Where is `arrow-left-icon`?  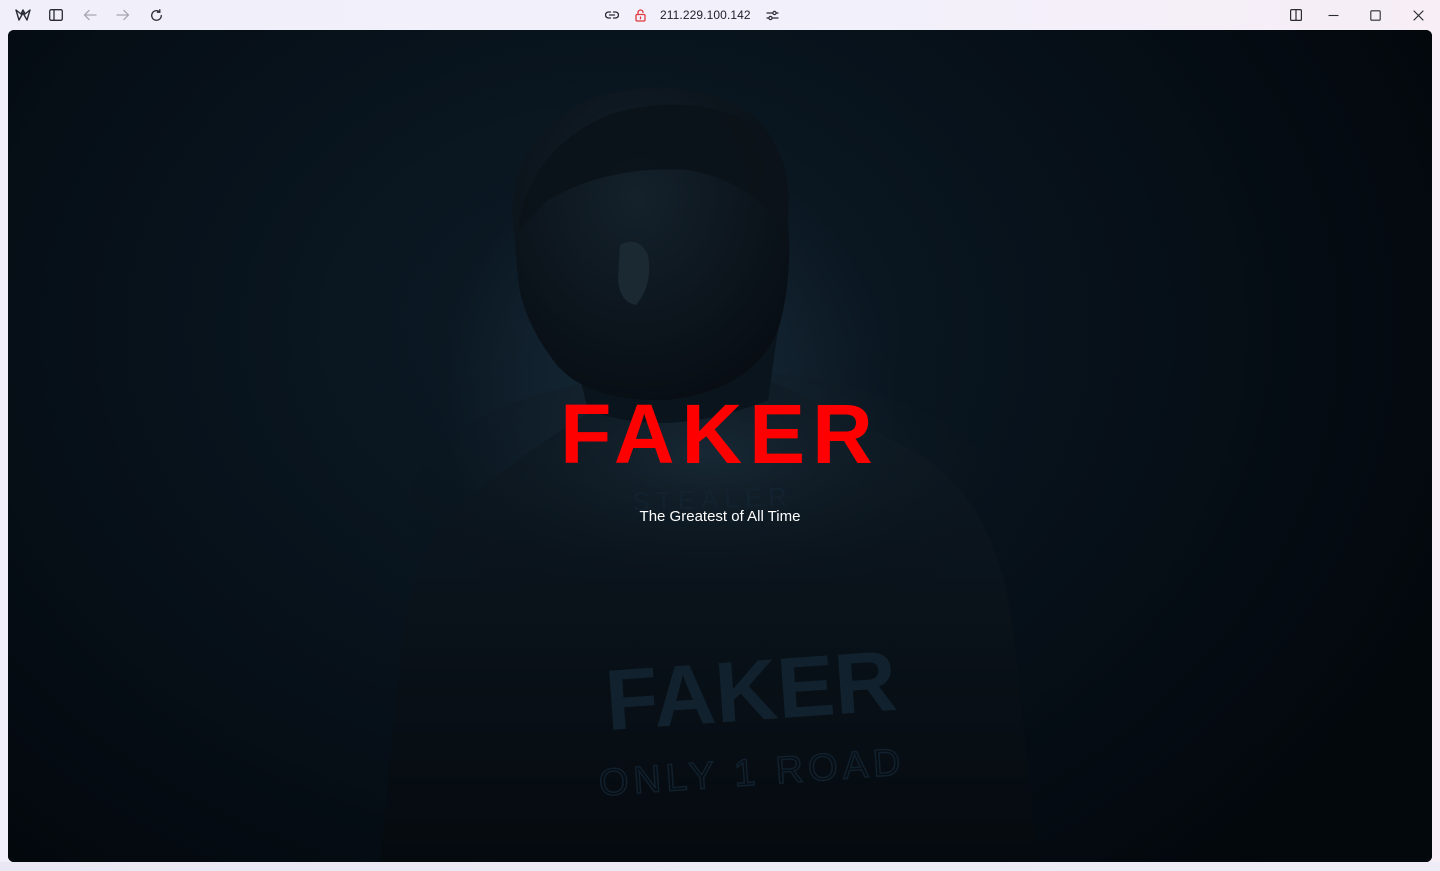
arrow-left-icon is located at coordinates (90, 15).